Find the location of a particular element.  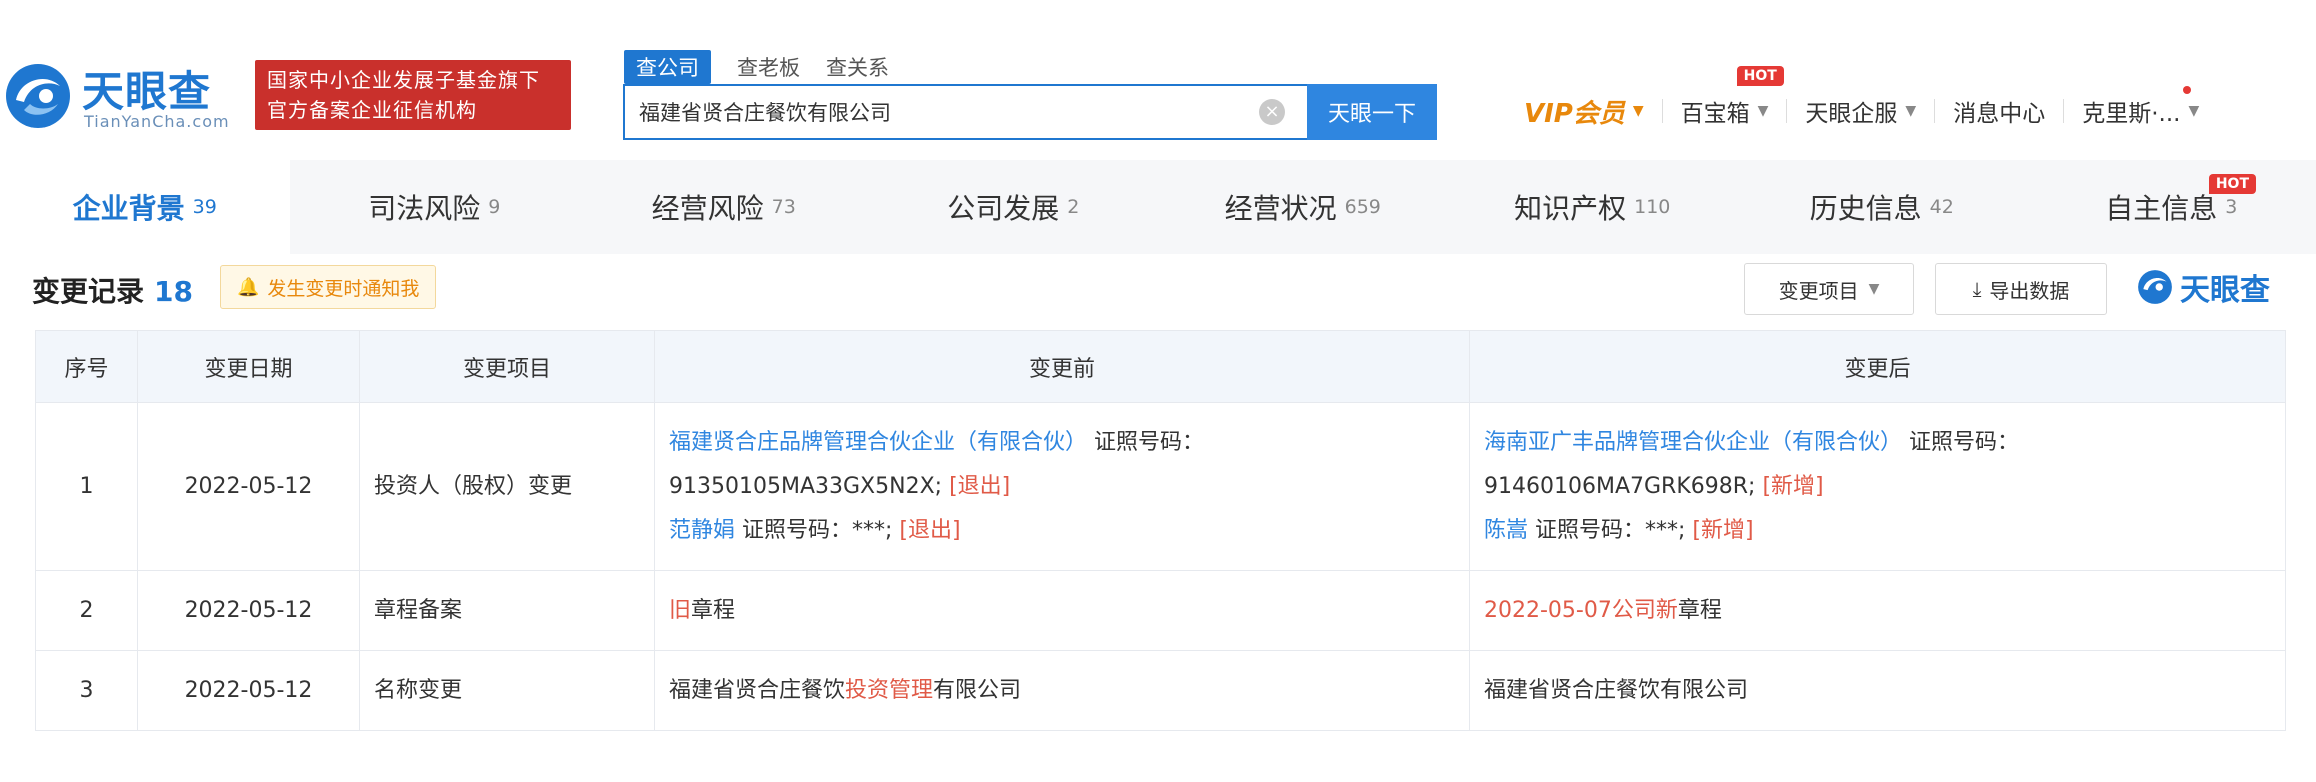

investor-link: 范静娟 is located at coordinates (702, 530).